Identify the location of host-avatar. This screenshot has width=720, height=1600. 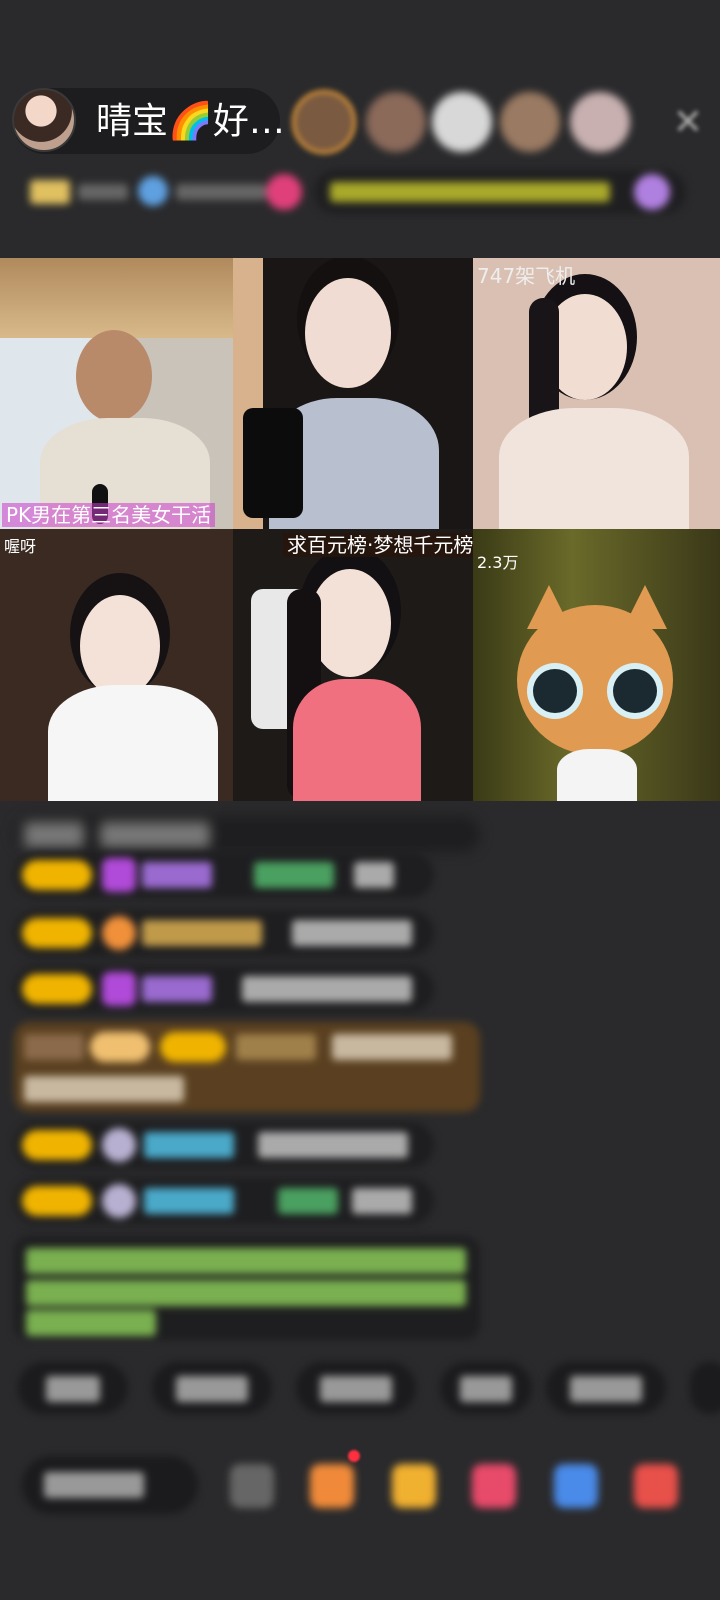
(44, 120).